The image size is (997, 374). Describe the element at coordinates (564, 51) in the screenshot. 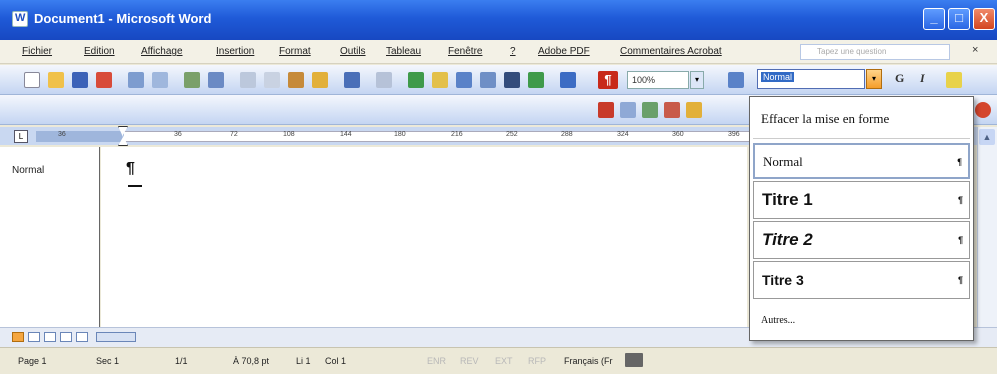

I see `menu-adobe-pdf: Adobe PDF` at that location.